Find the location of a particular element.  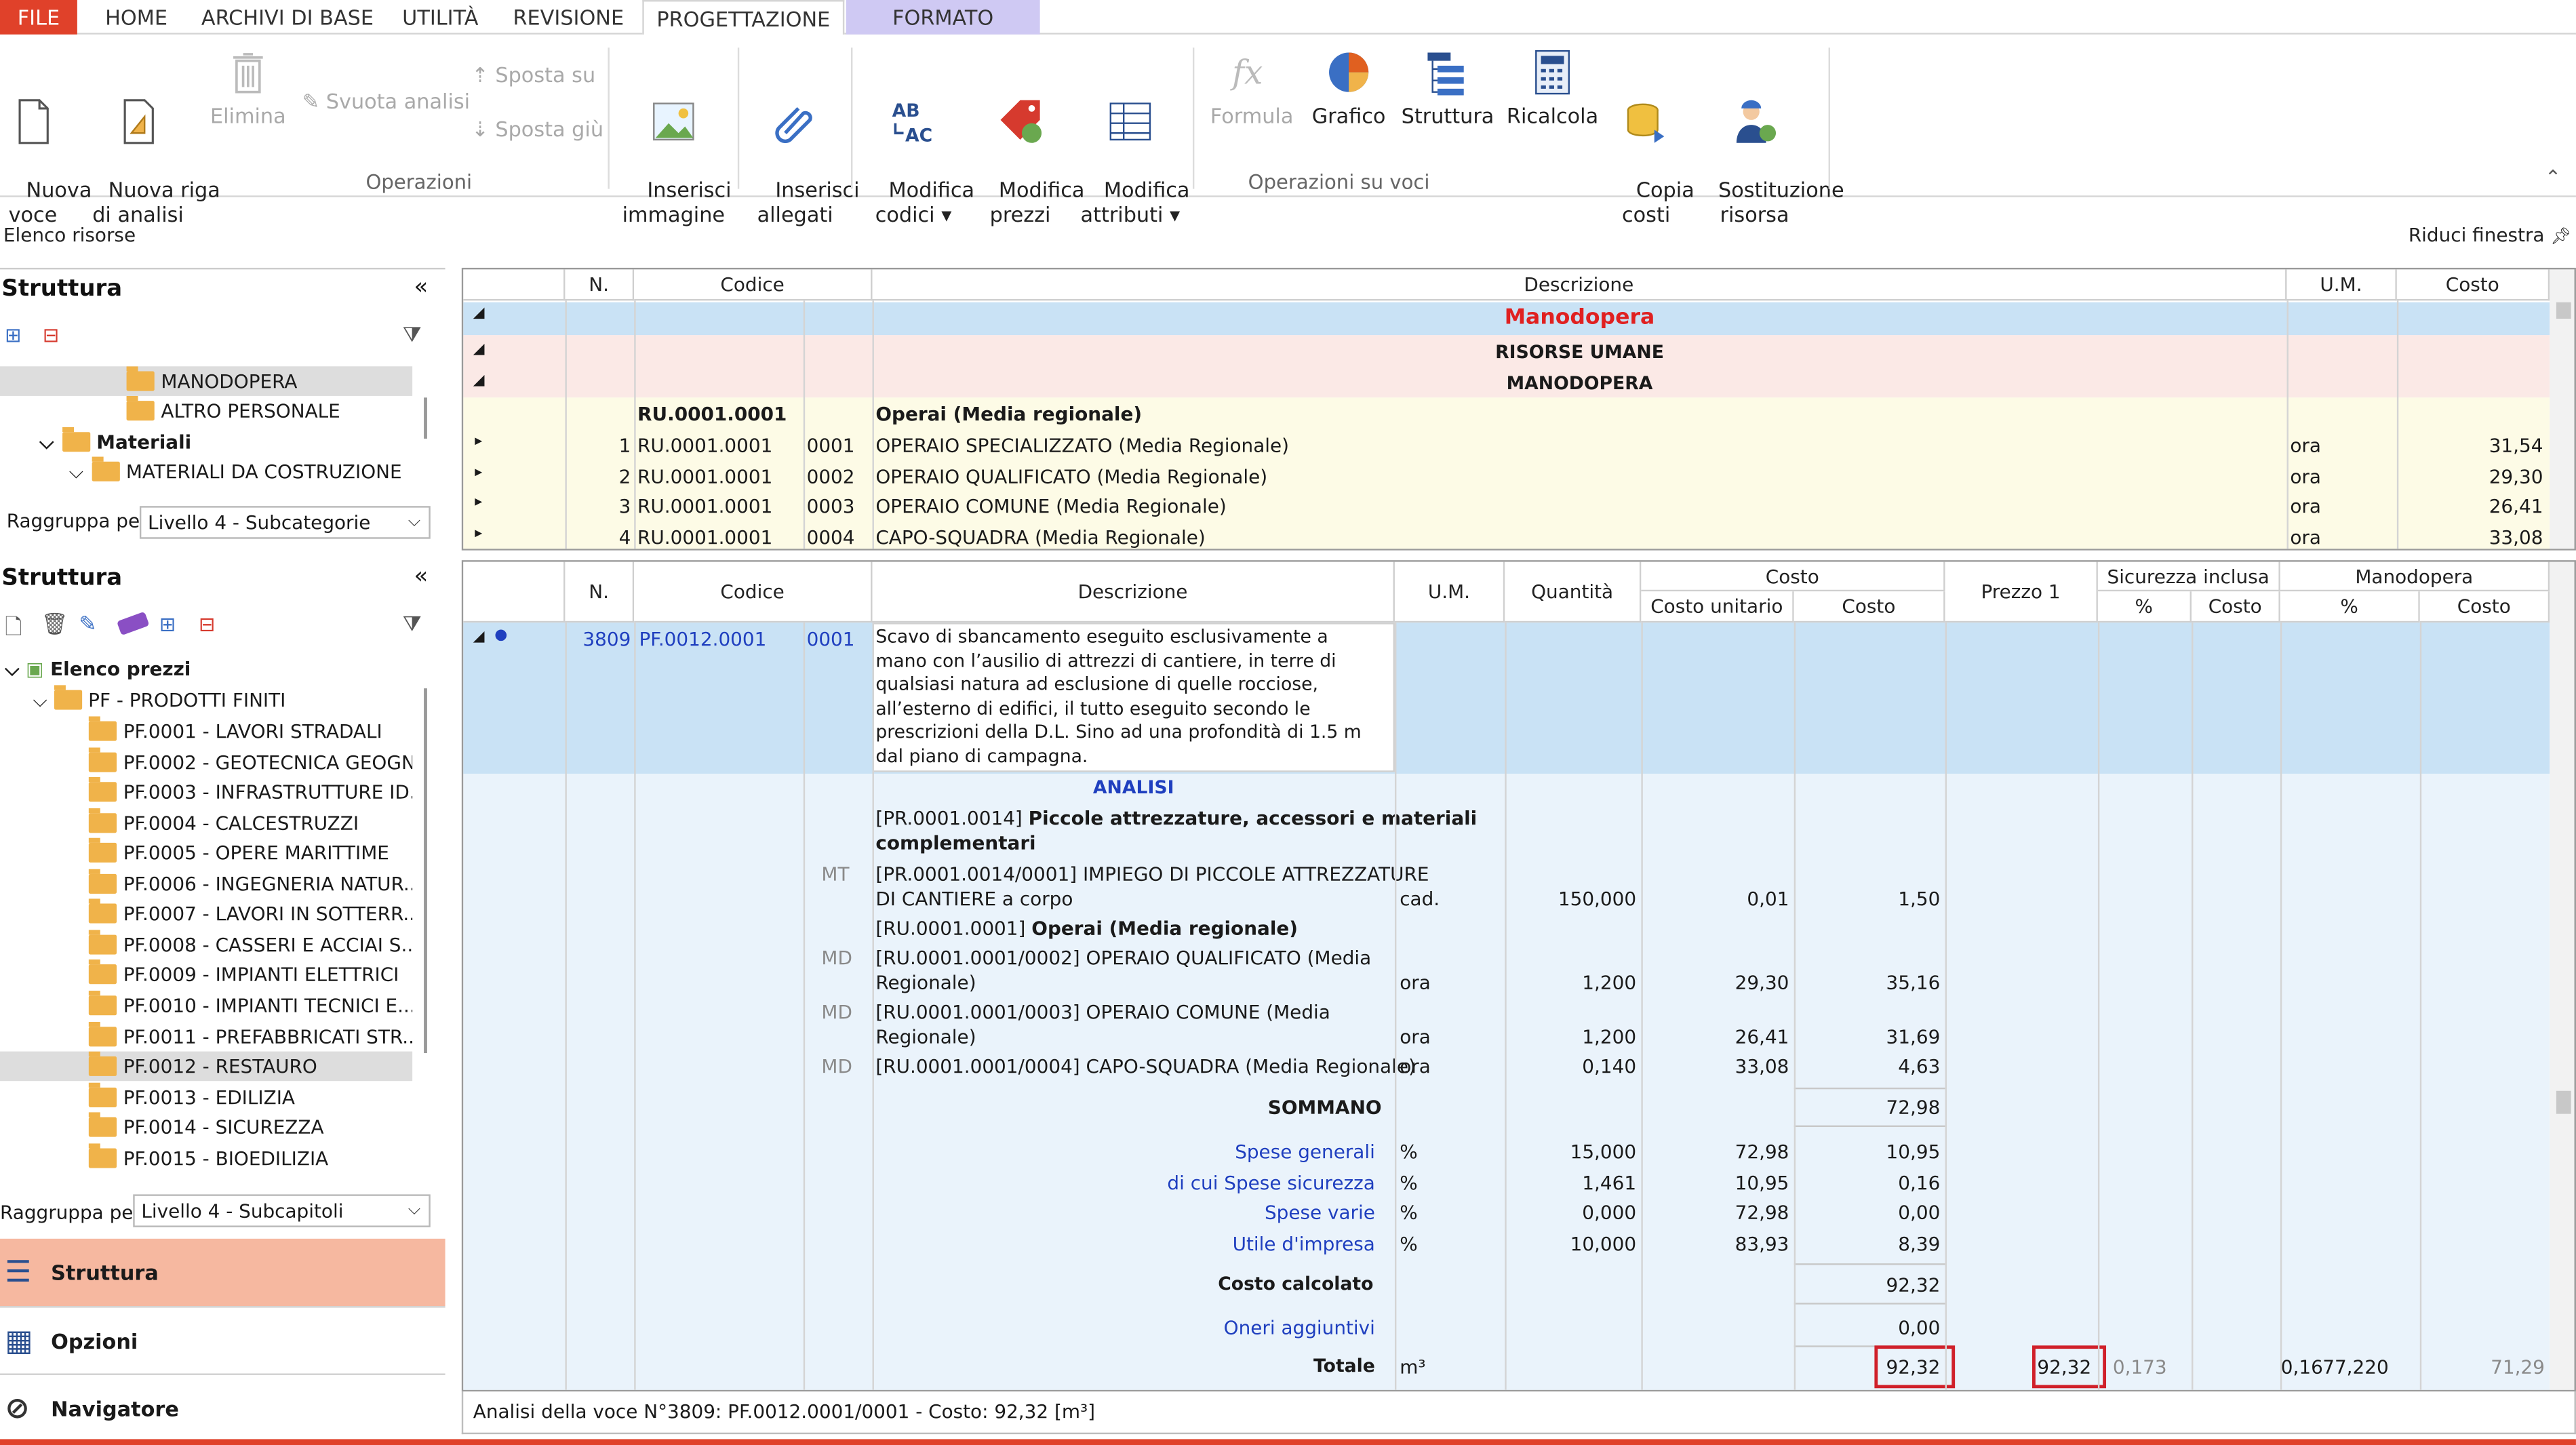

formula-button: fx Formula is located at coordinates (1252, 87).